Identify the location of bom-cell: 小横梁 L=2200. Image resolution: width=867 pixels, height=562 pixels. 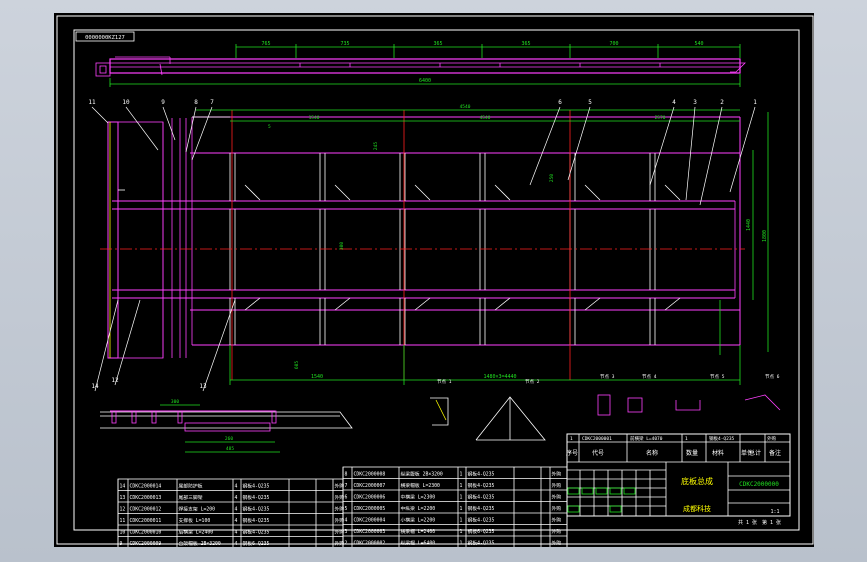
(418, 520).